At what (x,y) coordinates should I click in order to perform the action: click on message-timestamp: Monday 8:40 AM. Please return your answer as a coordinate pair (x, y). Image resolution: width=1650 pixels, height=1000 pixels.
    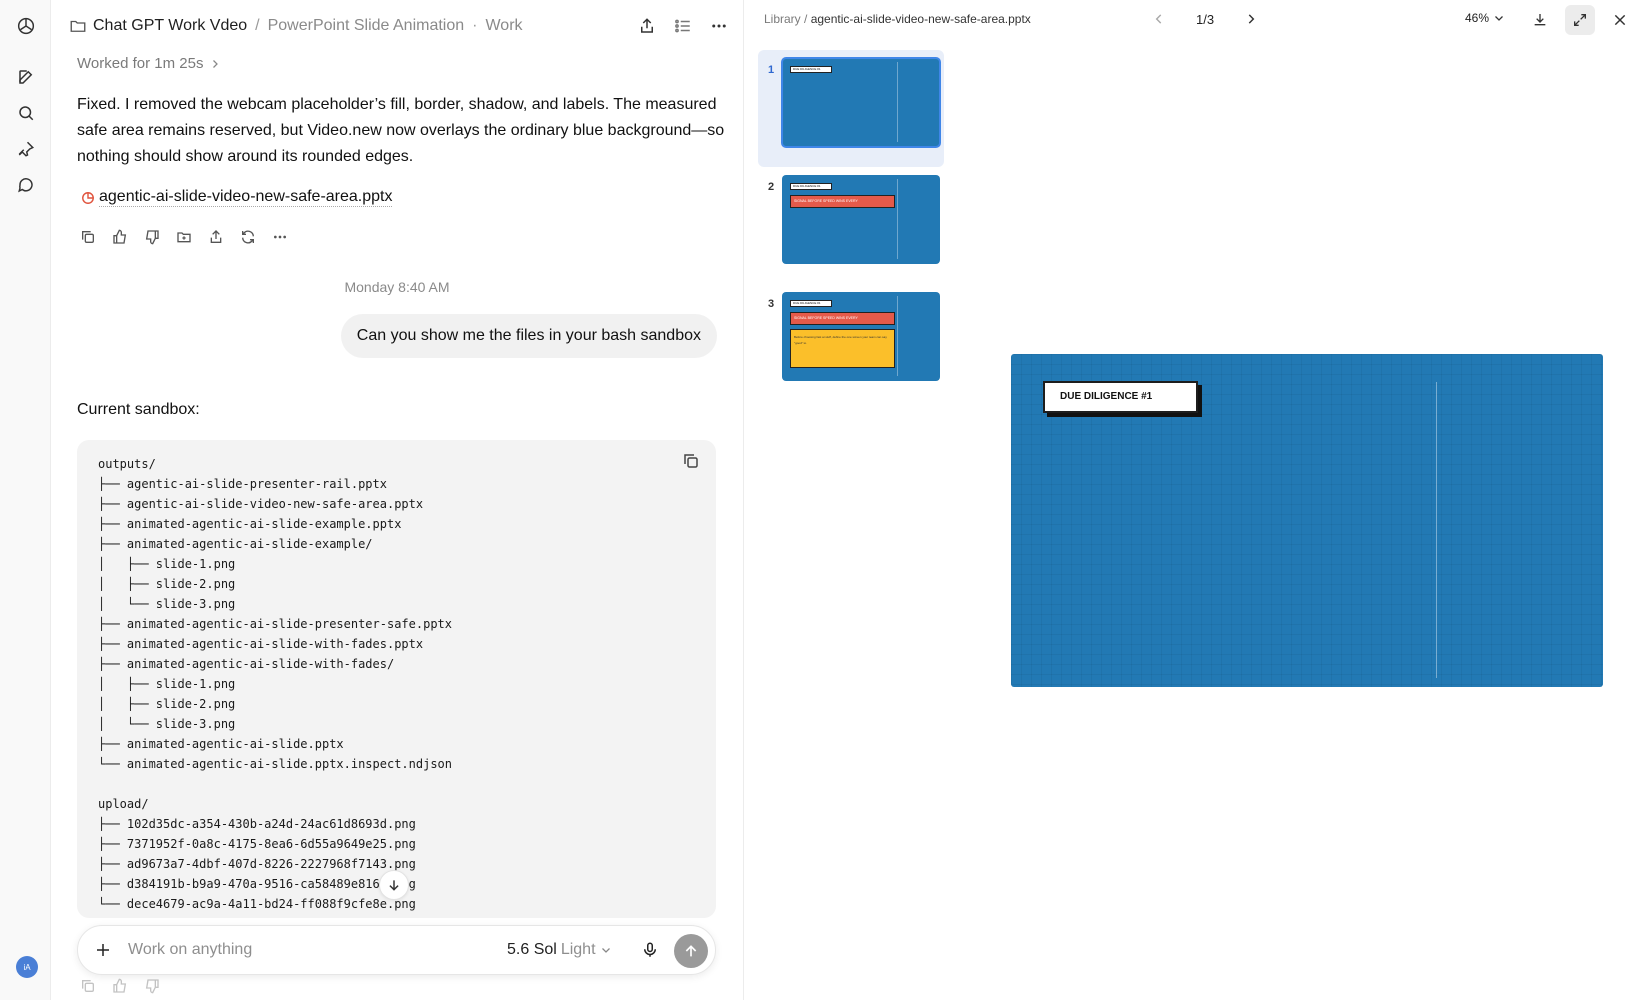
    Looking at the image, I should click on (397, 287).